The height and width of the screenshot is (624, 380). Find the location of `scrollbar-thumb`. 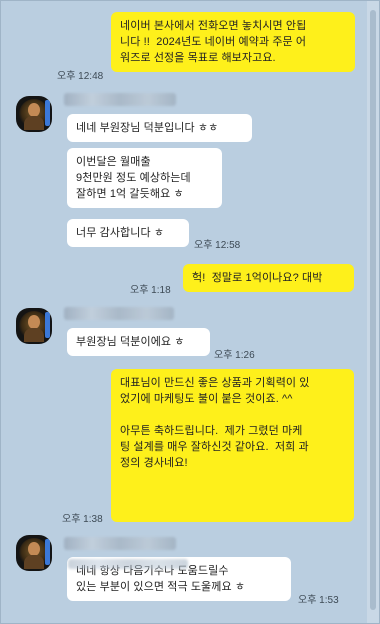

scrollbar-thumb is located at coordinates (373, 310).